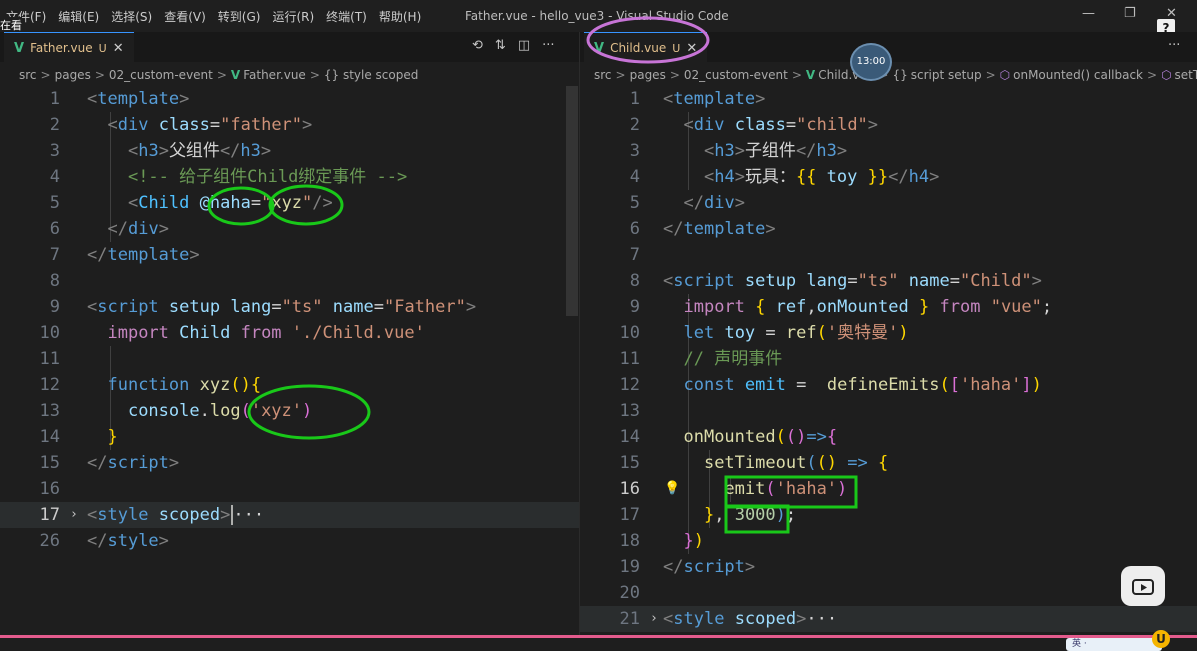 This screenshot has height=651, width=1197. Describe the element at coordinates (49, 359) in the screenshot. I see `line-number: 11` at that location.